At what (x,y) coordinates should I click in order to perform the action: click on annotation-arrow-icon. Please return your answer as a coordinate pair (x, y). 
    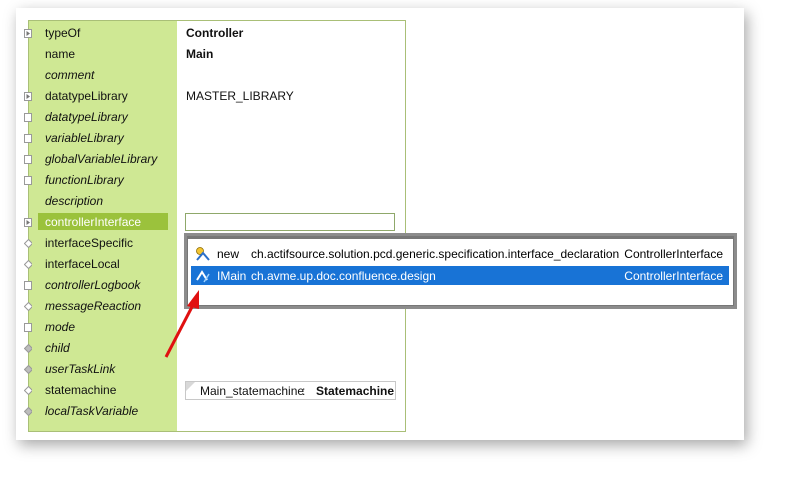
    Looking at the image, I should click on (181, 324).